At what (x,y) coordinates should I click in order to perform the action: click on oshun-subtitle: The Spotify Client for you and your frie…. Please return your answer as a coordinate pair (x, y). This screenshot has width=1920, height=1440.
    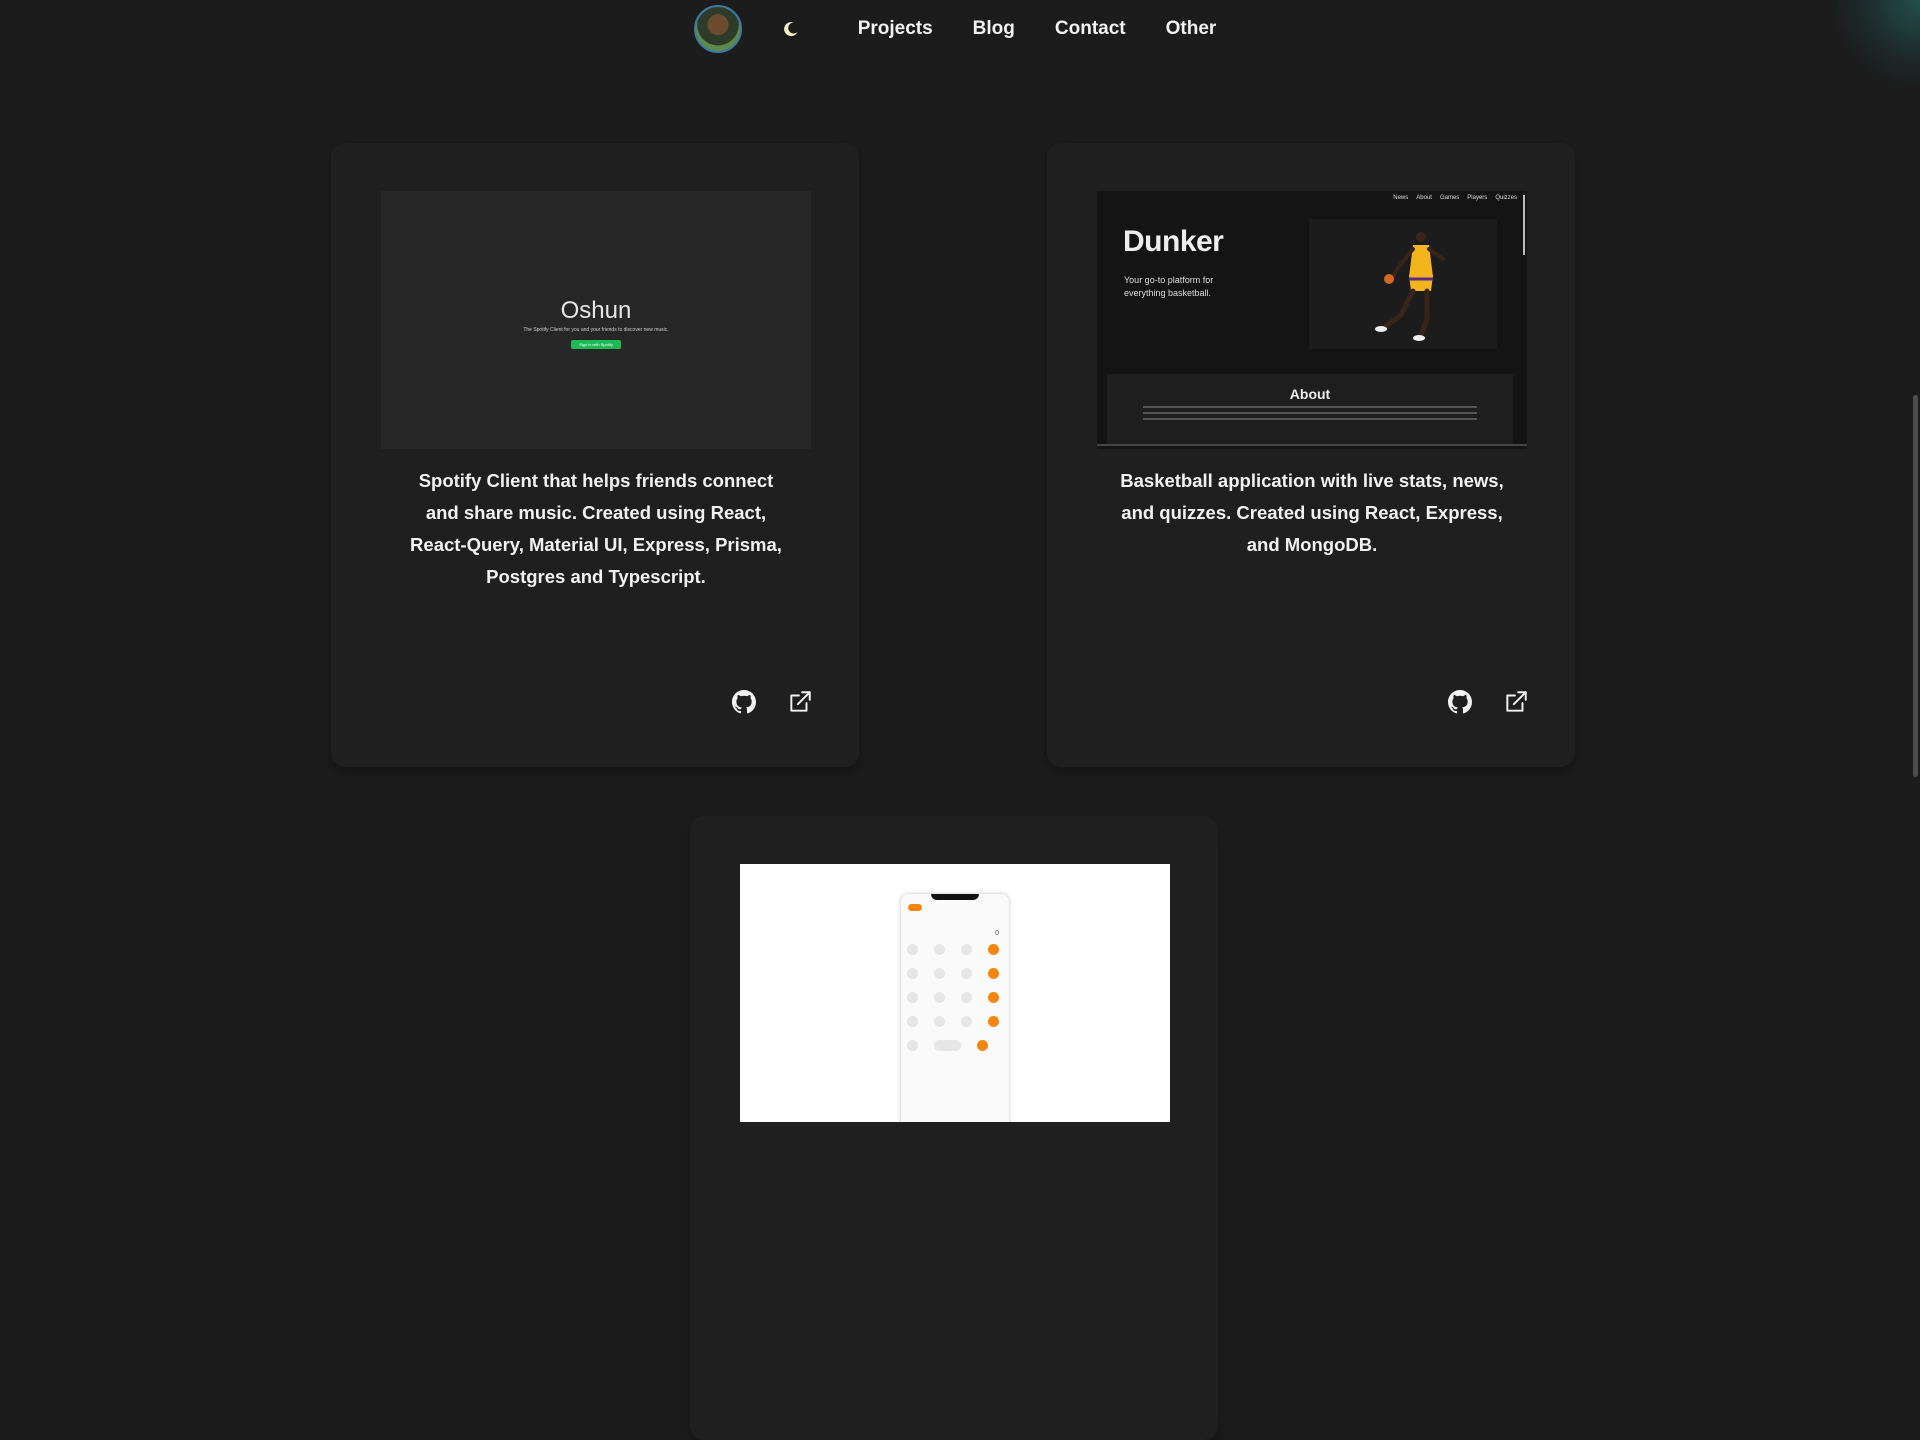
    Looking at the image, I should click on (596, 330).